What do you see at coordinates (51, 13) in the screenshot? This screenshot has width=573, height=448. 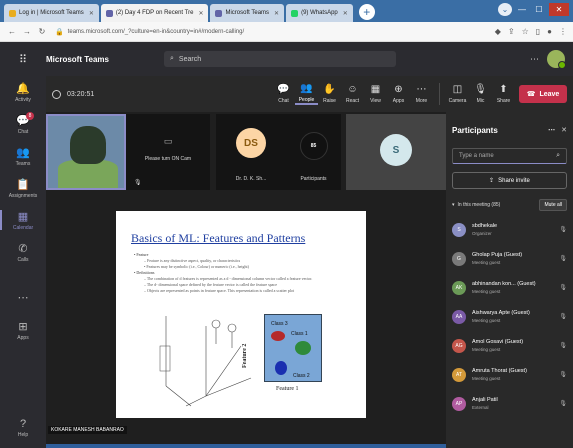 I see `browser-tab: Log in | Microsoft Teams ✕` at bounding box center [51, 13].